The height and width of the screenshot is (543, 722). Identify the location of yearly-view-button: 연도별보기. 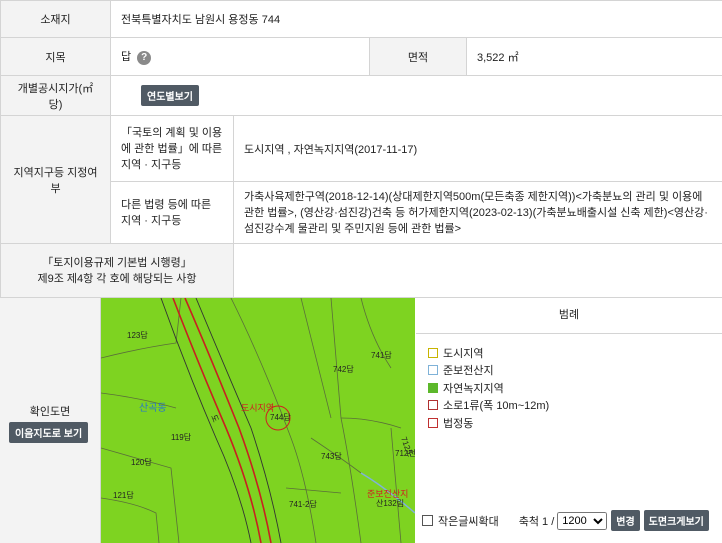
(170, 95).